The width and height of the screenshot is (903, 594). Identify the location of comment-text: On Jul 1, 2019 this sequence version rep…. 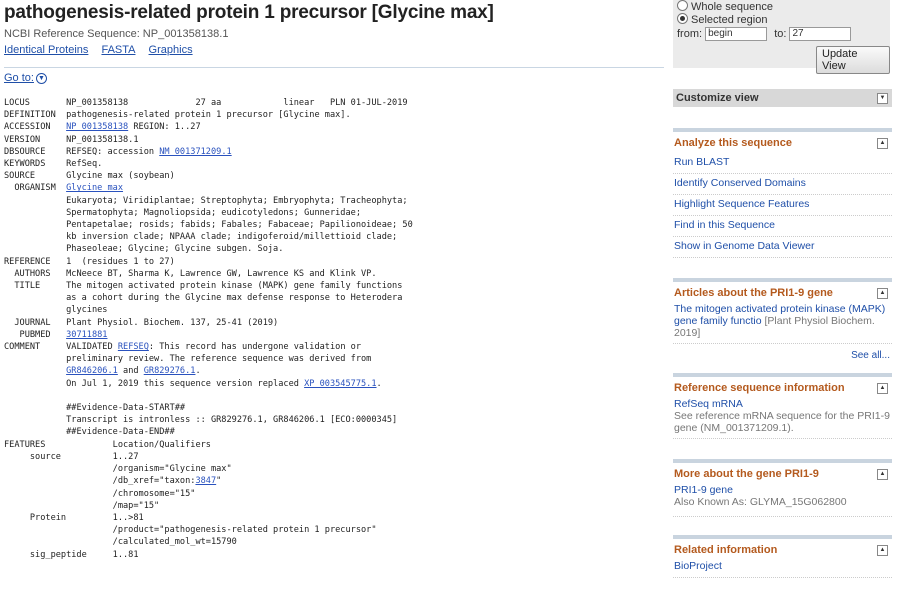
(185, 383).